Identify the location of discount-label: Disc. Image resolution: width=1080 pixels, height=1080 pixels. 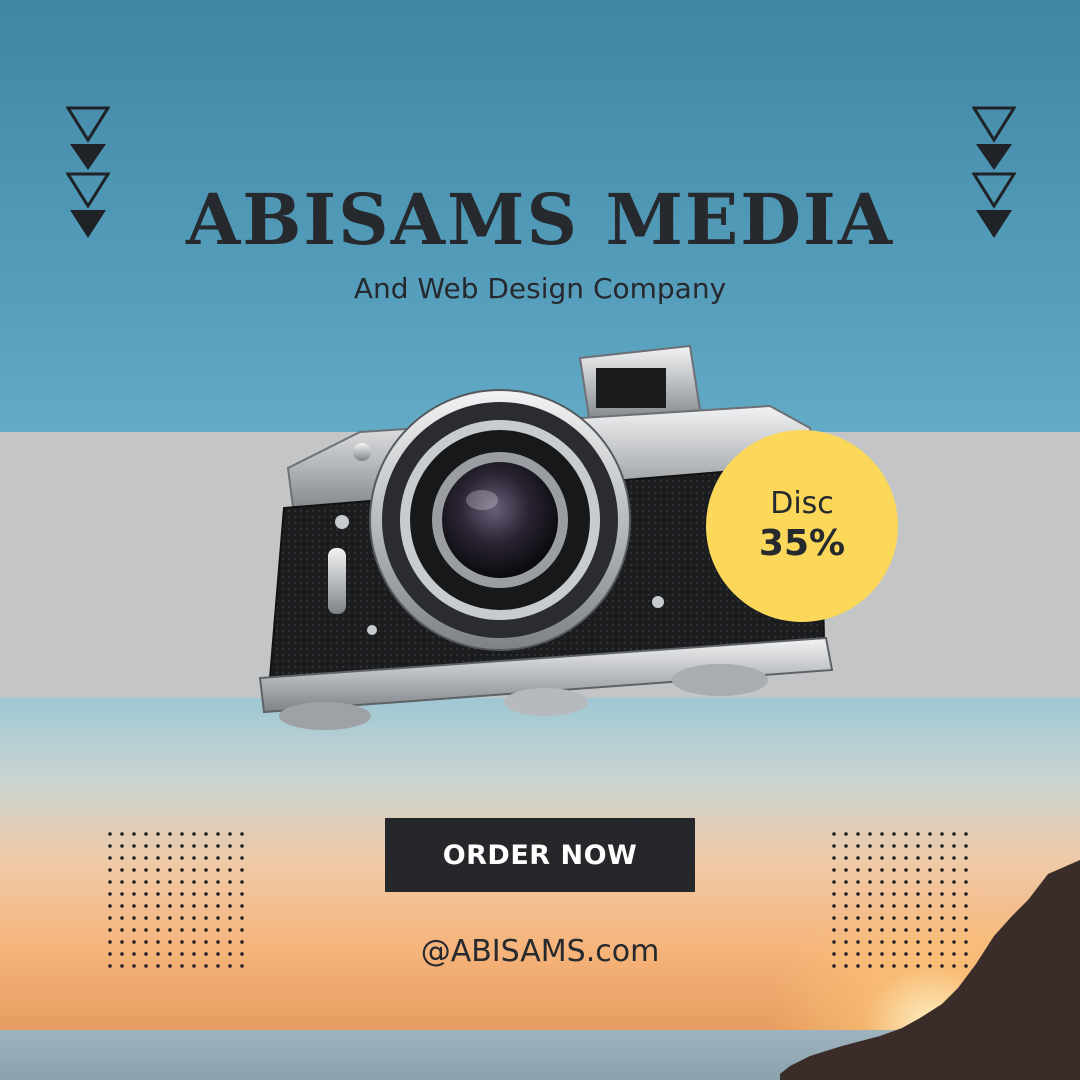
(802, 503).